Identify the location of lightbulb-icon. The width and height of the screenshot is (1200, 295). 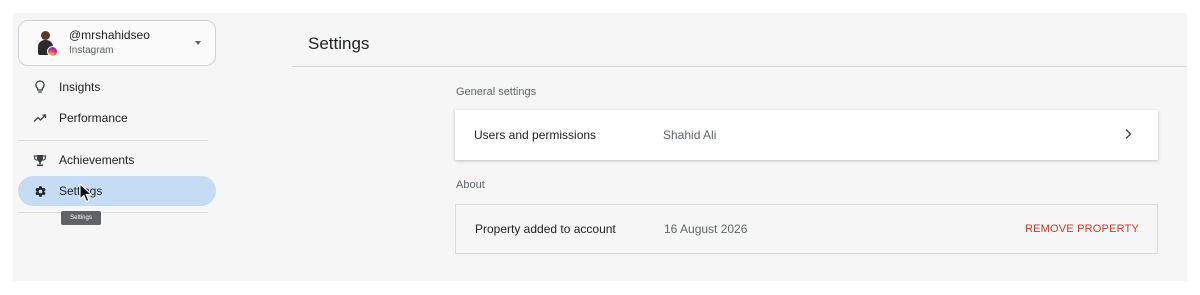
(40, 87).